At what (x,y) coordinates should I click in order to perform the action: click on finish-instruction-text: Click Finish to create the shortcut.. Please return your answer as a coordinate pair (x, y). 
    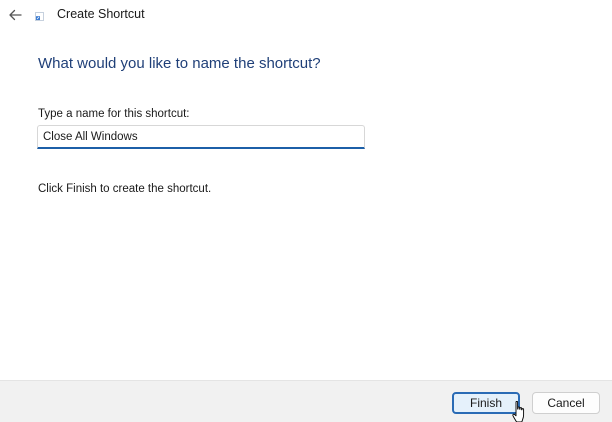
    Looking at the image, I should click on (125, 189).